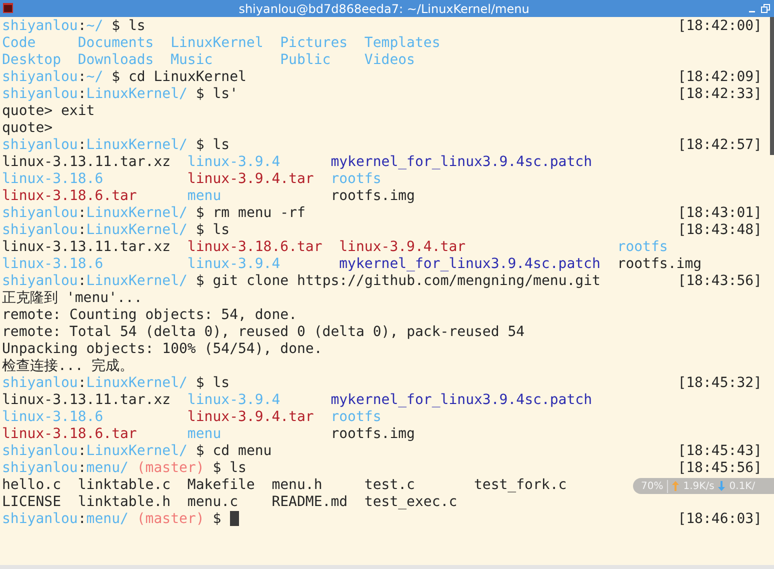  Describe the element at coordinates (720, 145) in the screenshot. I see `timestamp: [18:42:57]` at that location.